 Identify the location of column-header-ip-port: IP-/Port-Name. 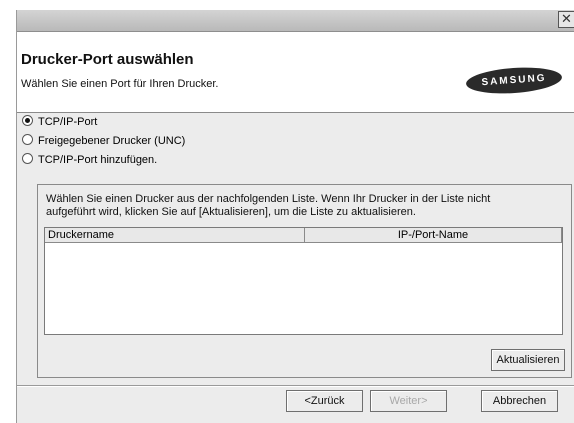
(433, 235).